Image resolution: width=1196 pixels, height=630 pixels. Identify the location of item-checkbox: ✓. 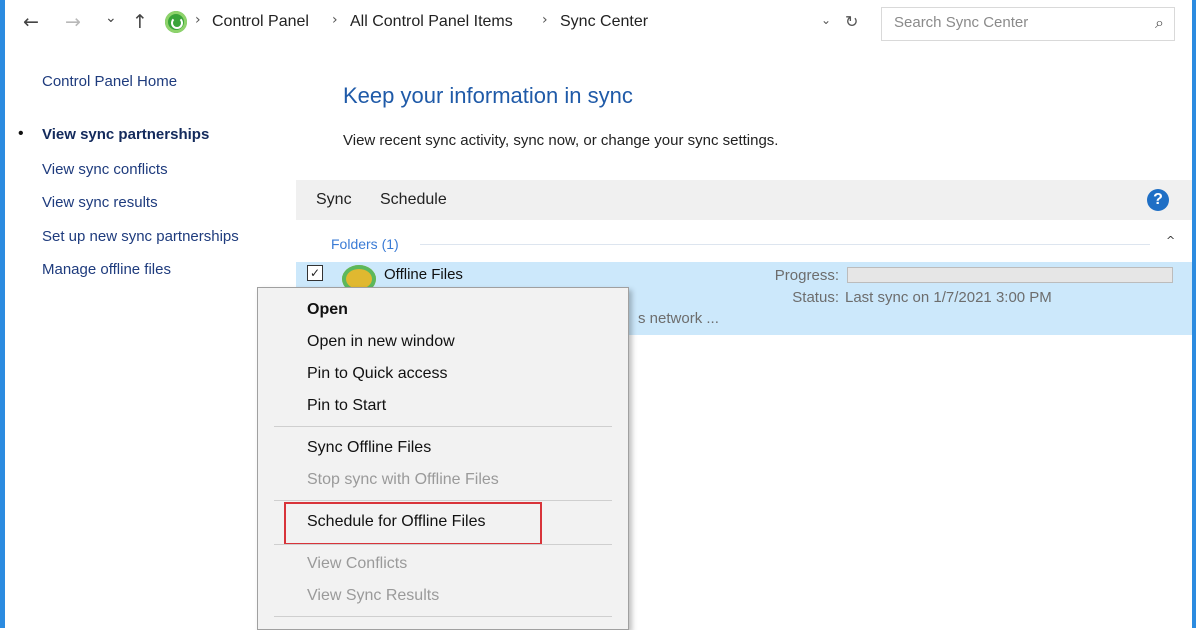
(315, 273).